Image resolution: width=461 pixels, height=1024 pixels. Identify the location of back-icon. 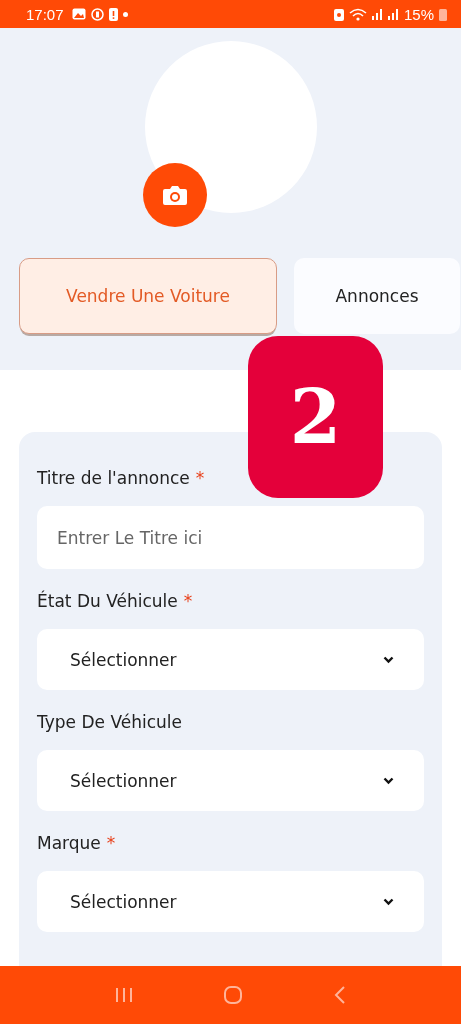
(339, 995).